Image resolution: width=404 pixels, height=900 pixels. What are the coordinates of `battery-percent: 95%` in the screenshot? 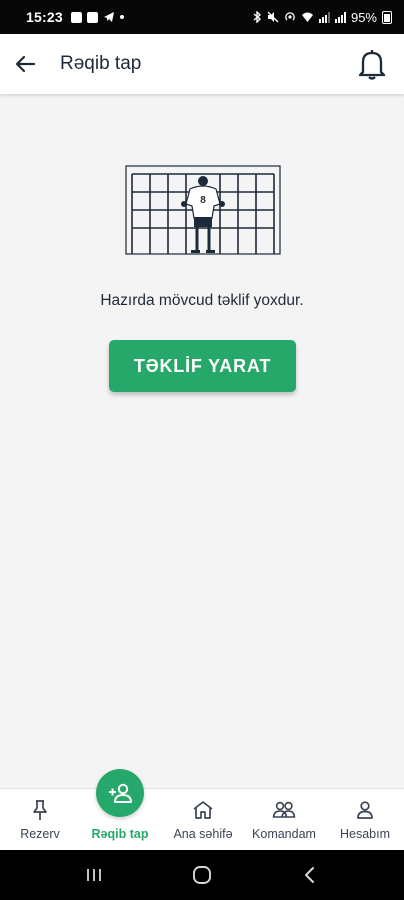 It's located at (363, 17).